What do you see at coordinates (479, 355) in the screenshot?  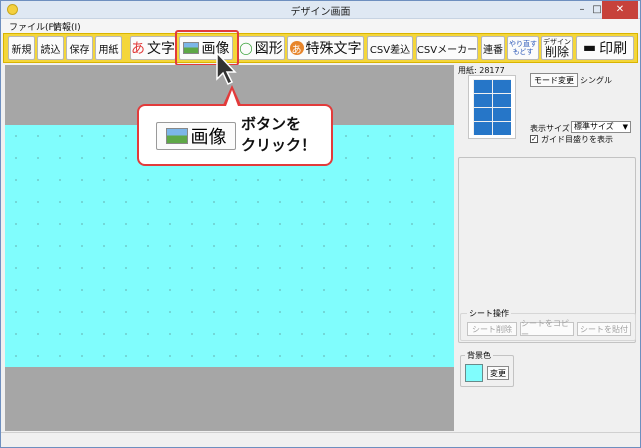 I see `bg-color-label: 背景色` at bounding box center [479, 355].